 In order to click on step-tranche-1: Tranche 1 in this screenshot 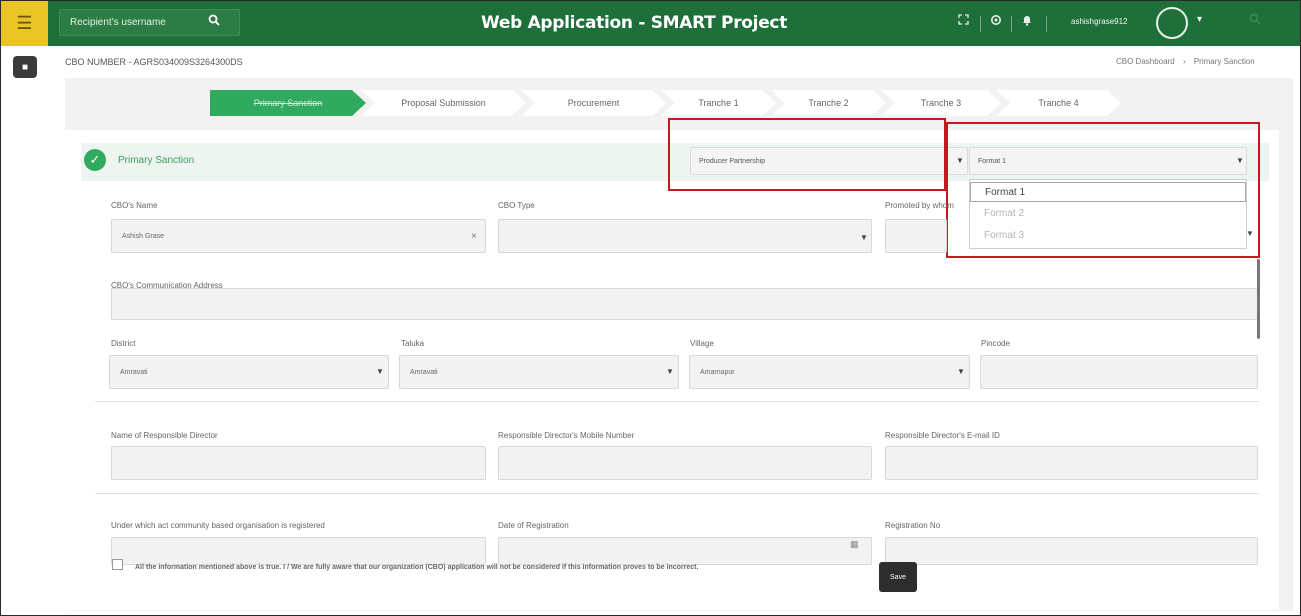, I will do `click(718, 103)`.